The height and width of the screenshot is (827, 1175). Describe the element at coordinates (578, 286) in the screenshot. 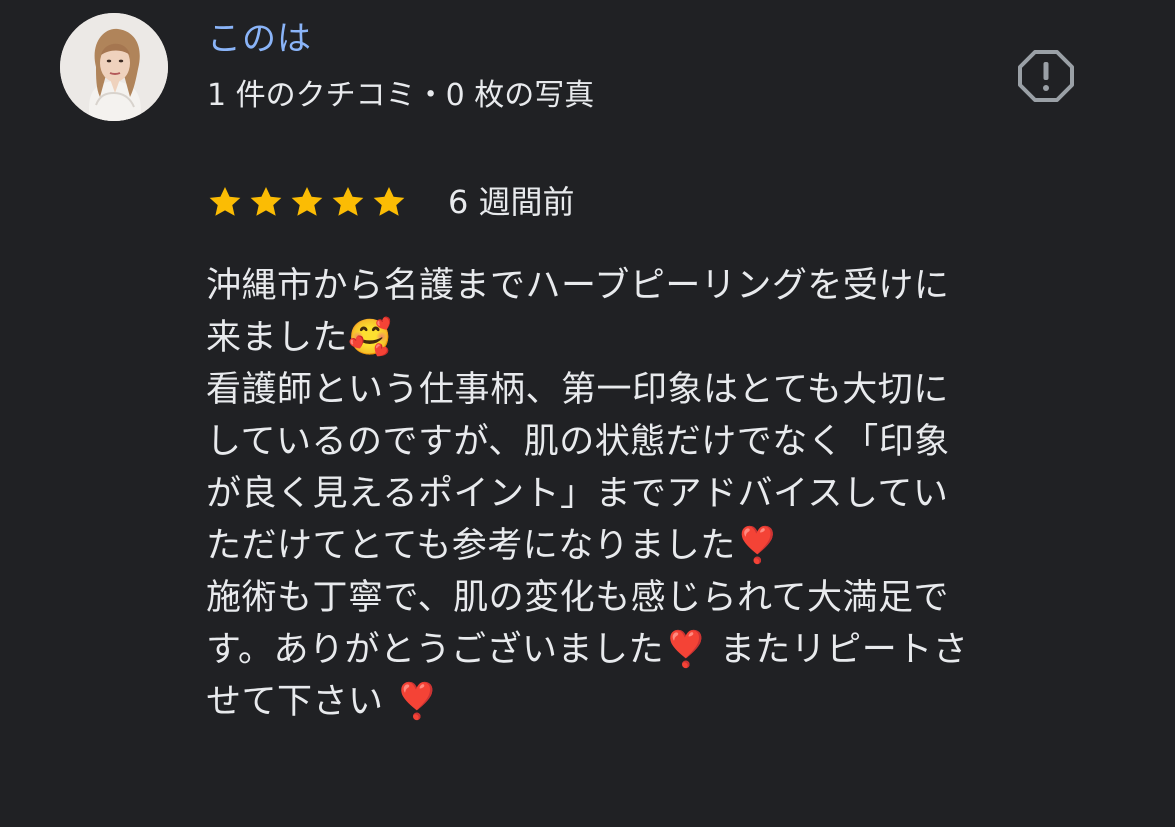

I see `review-text-line: 沖縄市から名護までハーブピーリングを受けに` at that location.